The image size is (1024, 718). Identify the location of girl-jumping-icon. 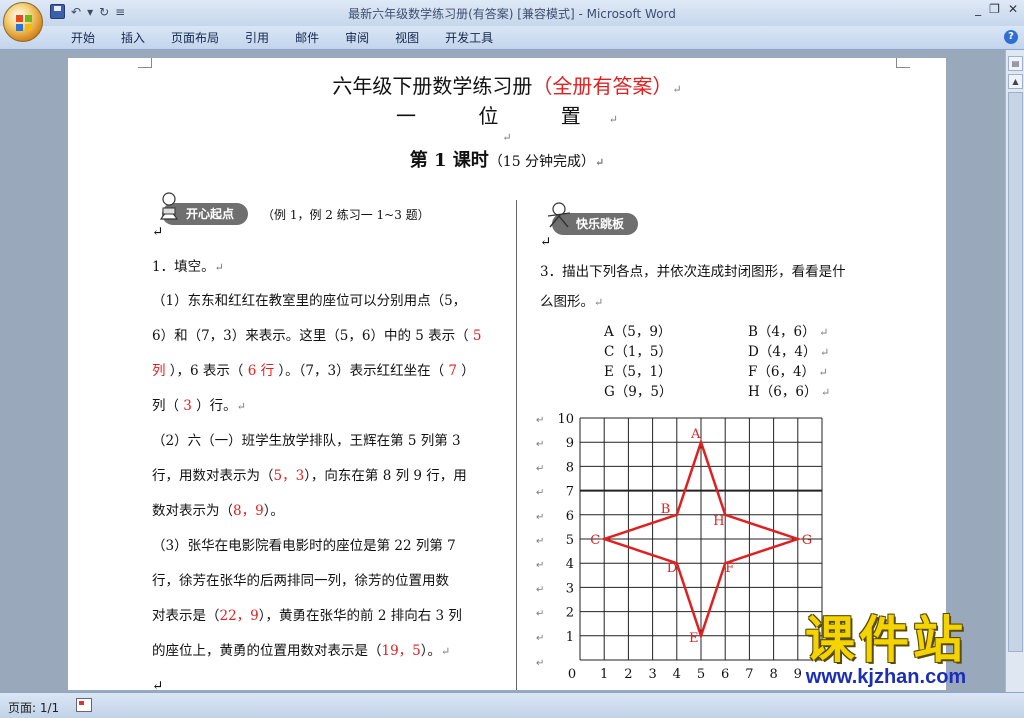
(559, 215).